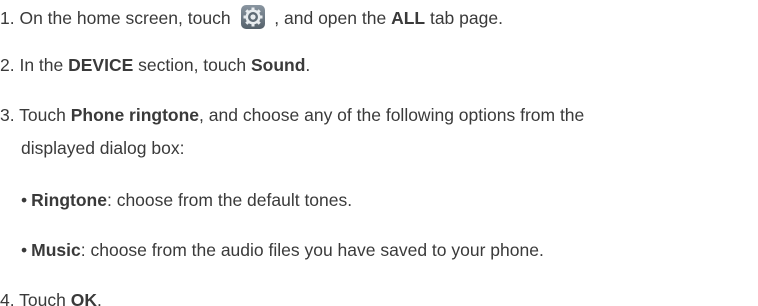 The image size is (758, 306). Describe the element at coordinates (135, 115) in the screenshot. I see `step-3-phone-ringtone: Phone ringtone` at that location.